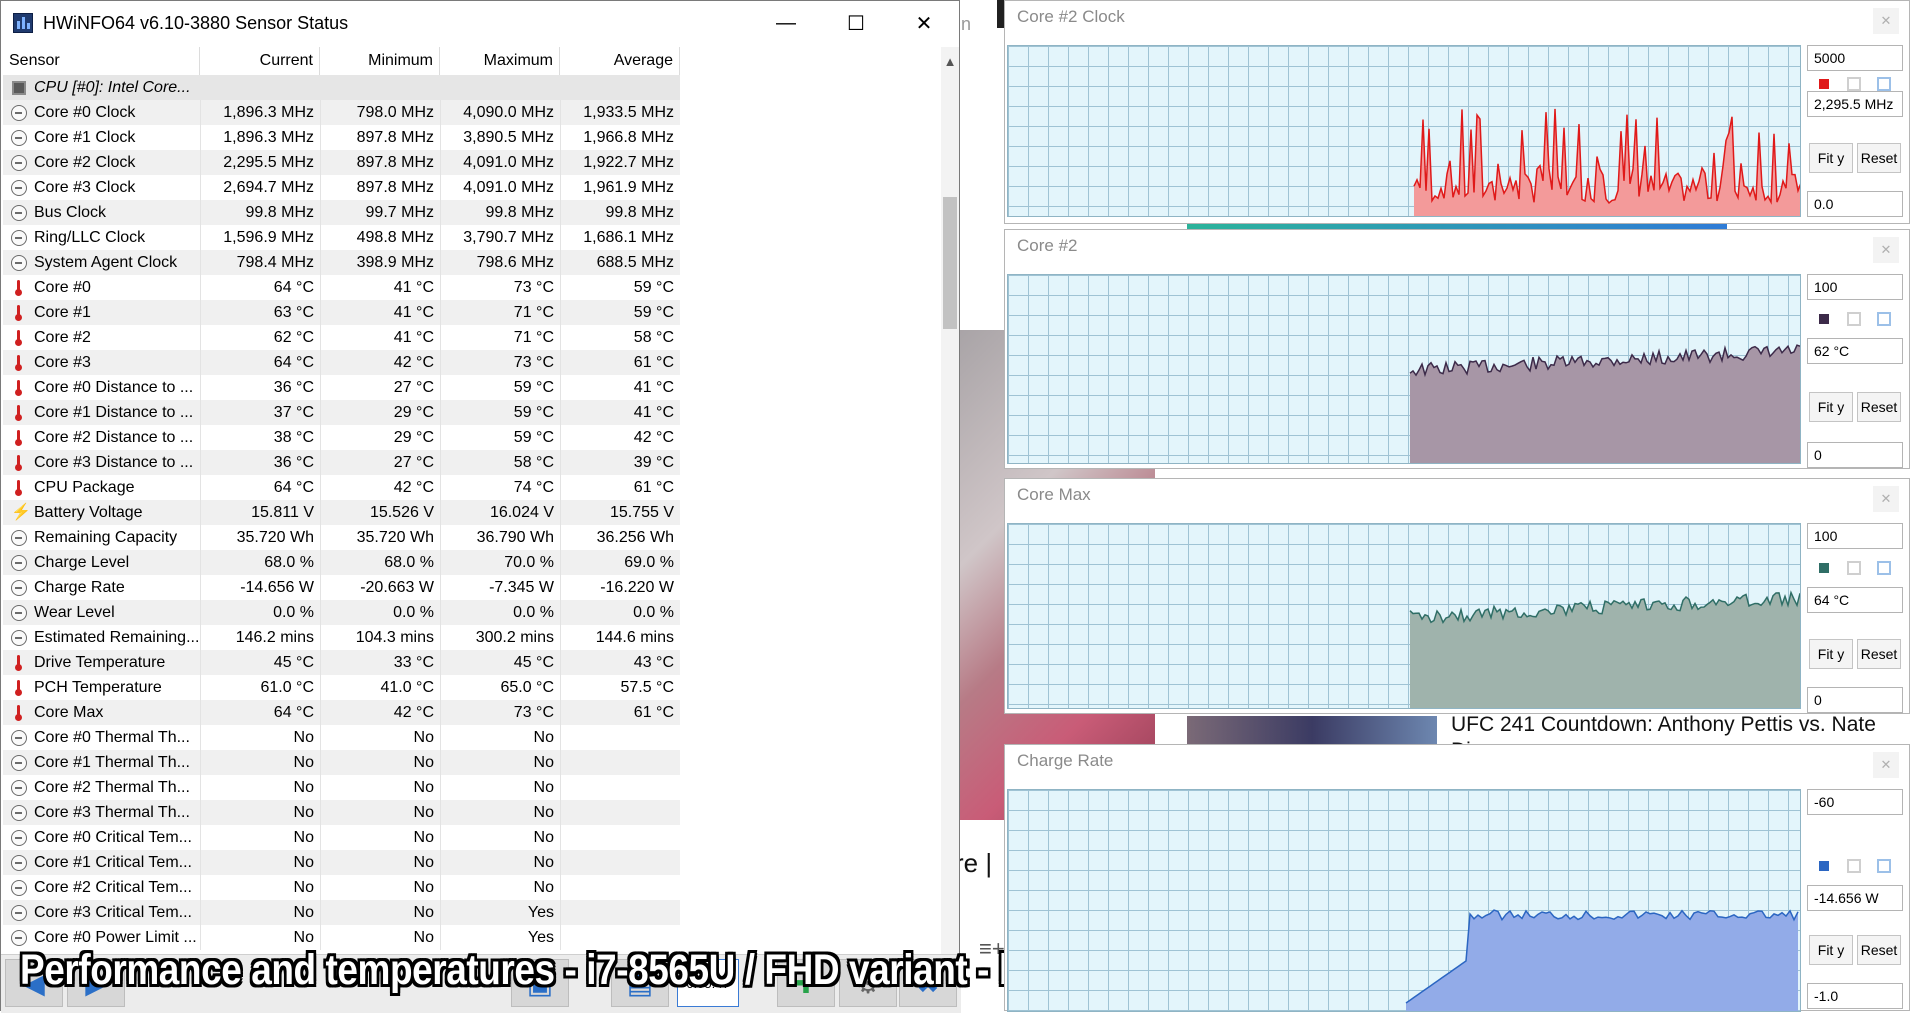 Image resolution: width=1920 pixels, height=1013 pixels. What do you see at coordinates (1855, 996) in the screenshot?
I see `graph-min-field: -1.0` at bounding box center [1855, 996].